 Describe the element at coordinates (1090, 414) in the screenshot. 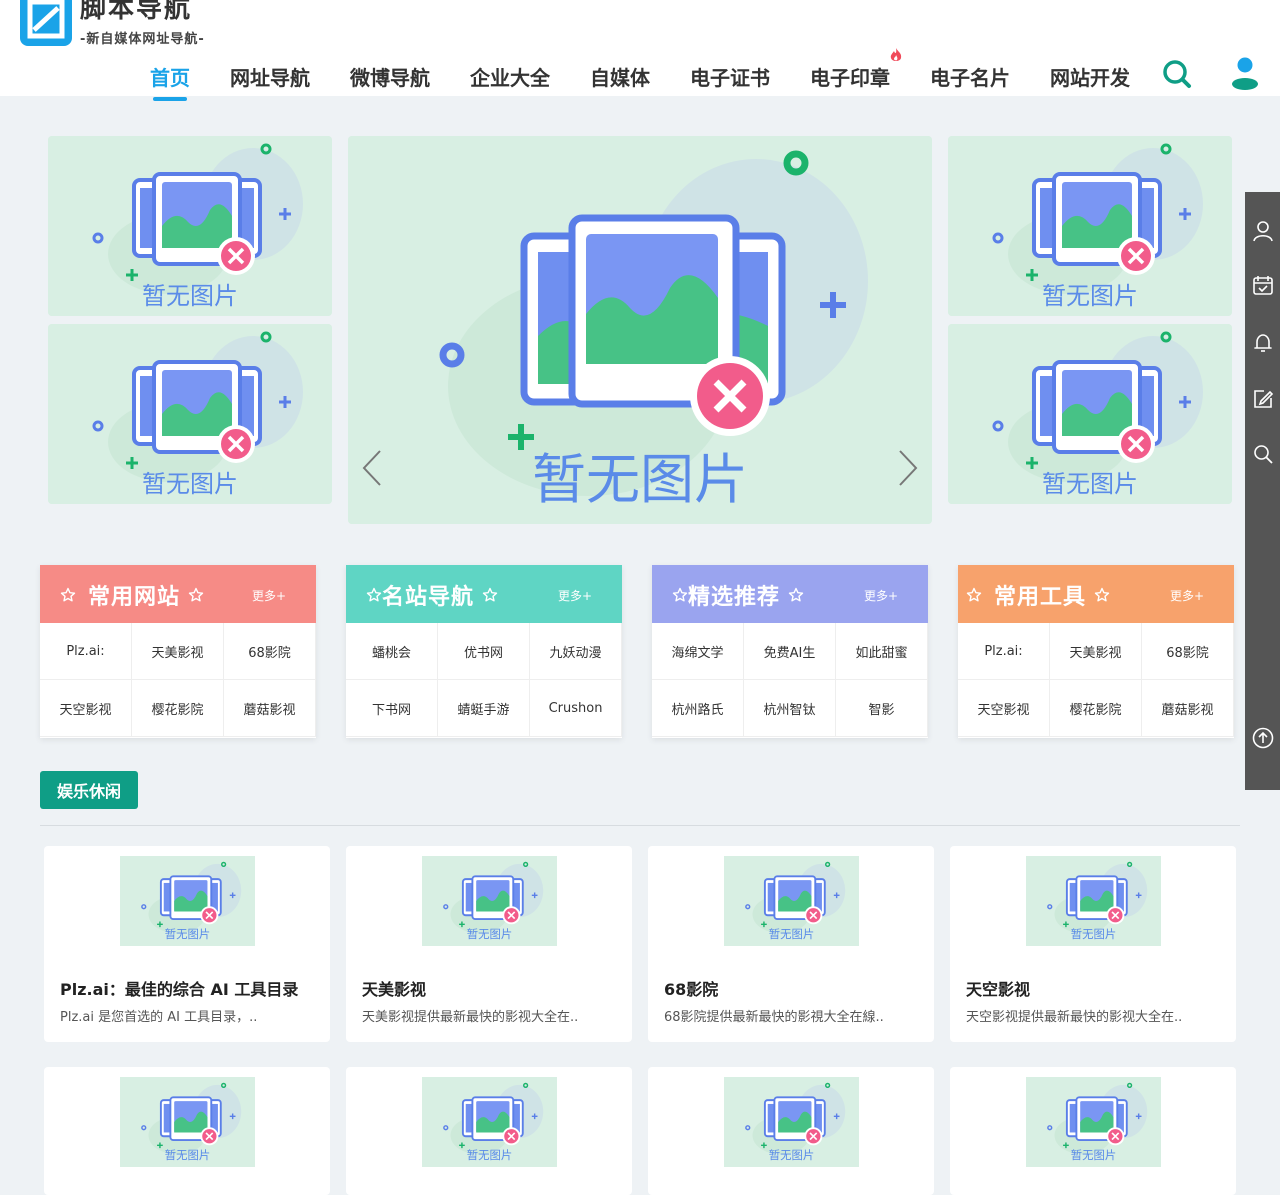

I see `thumb-bottom-right` at that location.